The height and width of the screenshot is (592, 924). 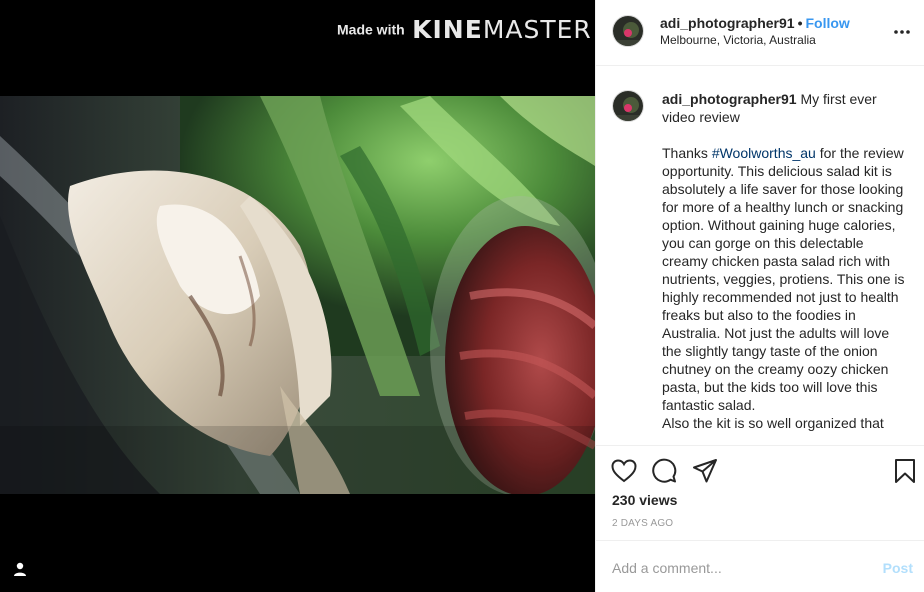 What do you see at coordinates (727, 23) in the screenshot?
I see `author-username: adi_photographer91` at bounding box center [727, 23].